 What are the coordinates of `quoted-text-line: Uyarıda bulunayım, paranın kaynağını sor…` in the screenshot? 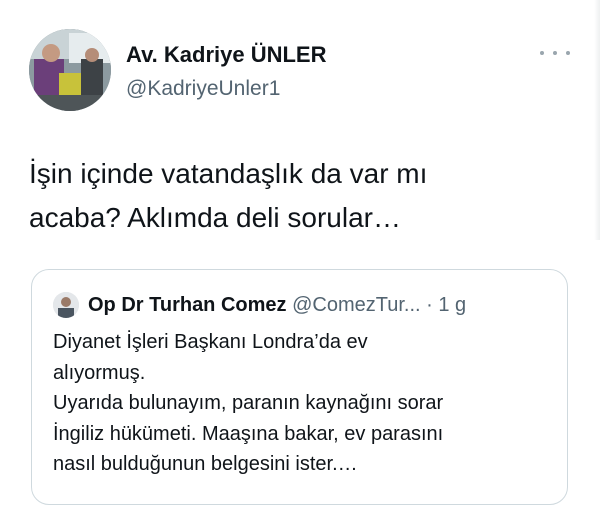 It's located at (248, 403).